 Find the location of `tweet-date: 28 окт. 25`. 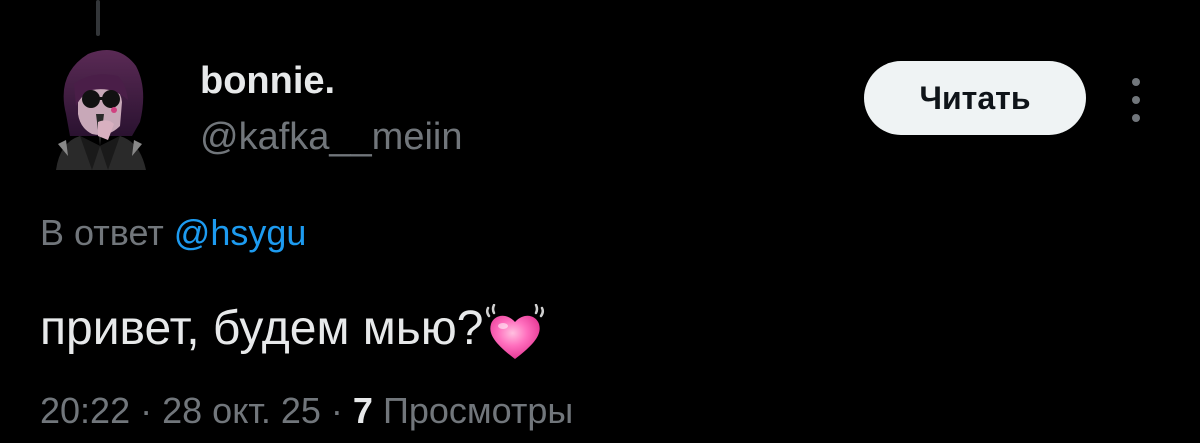

tweet-date: 28 окт. 25 is located at coordinates (241, 410).